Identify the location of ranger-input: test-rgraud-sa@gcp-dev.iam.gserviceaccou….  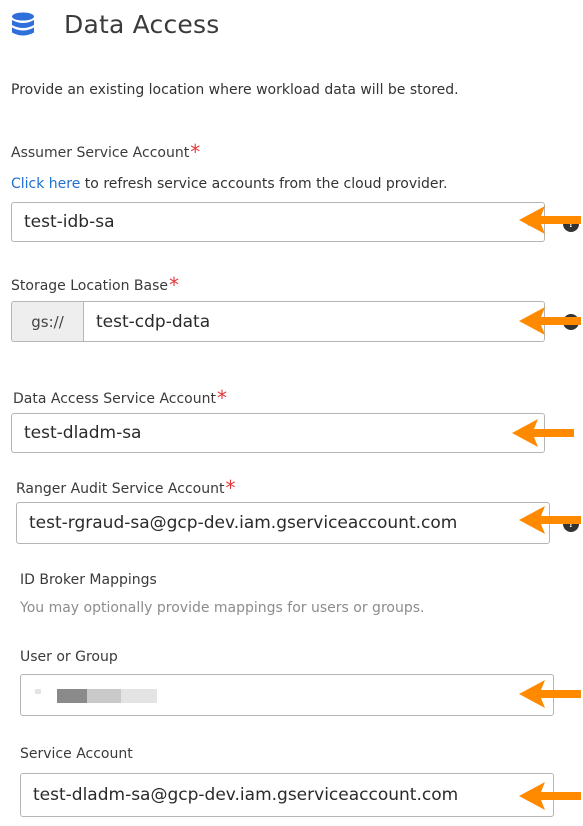
(283, 523).